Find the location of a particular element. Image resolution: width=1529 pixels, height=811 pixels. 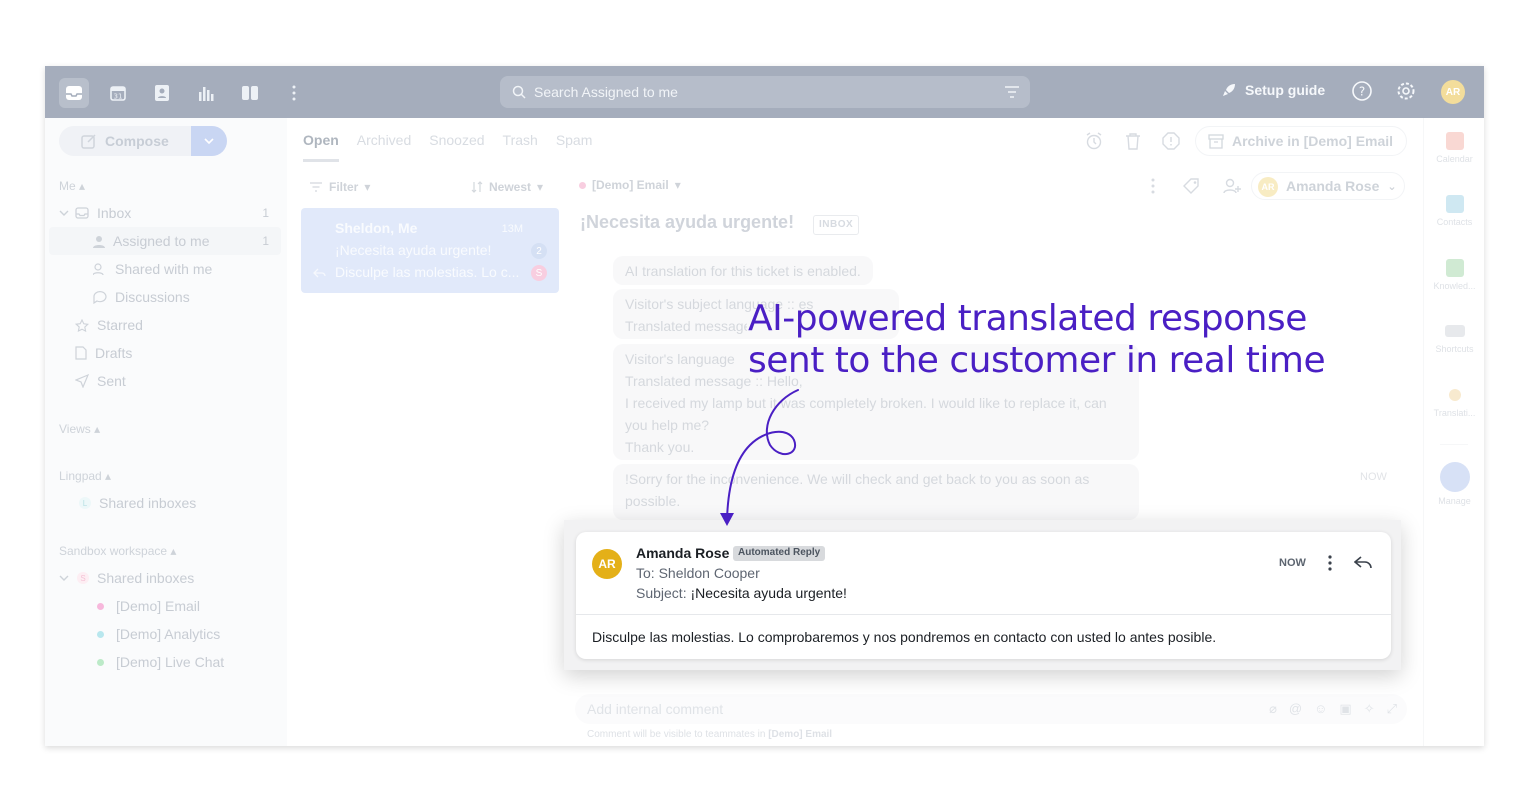

views-section-header: Views ▴ is located at coordinates (79, 429).